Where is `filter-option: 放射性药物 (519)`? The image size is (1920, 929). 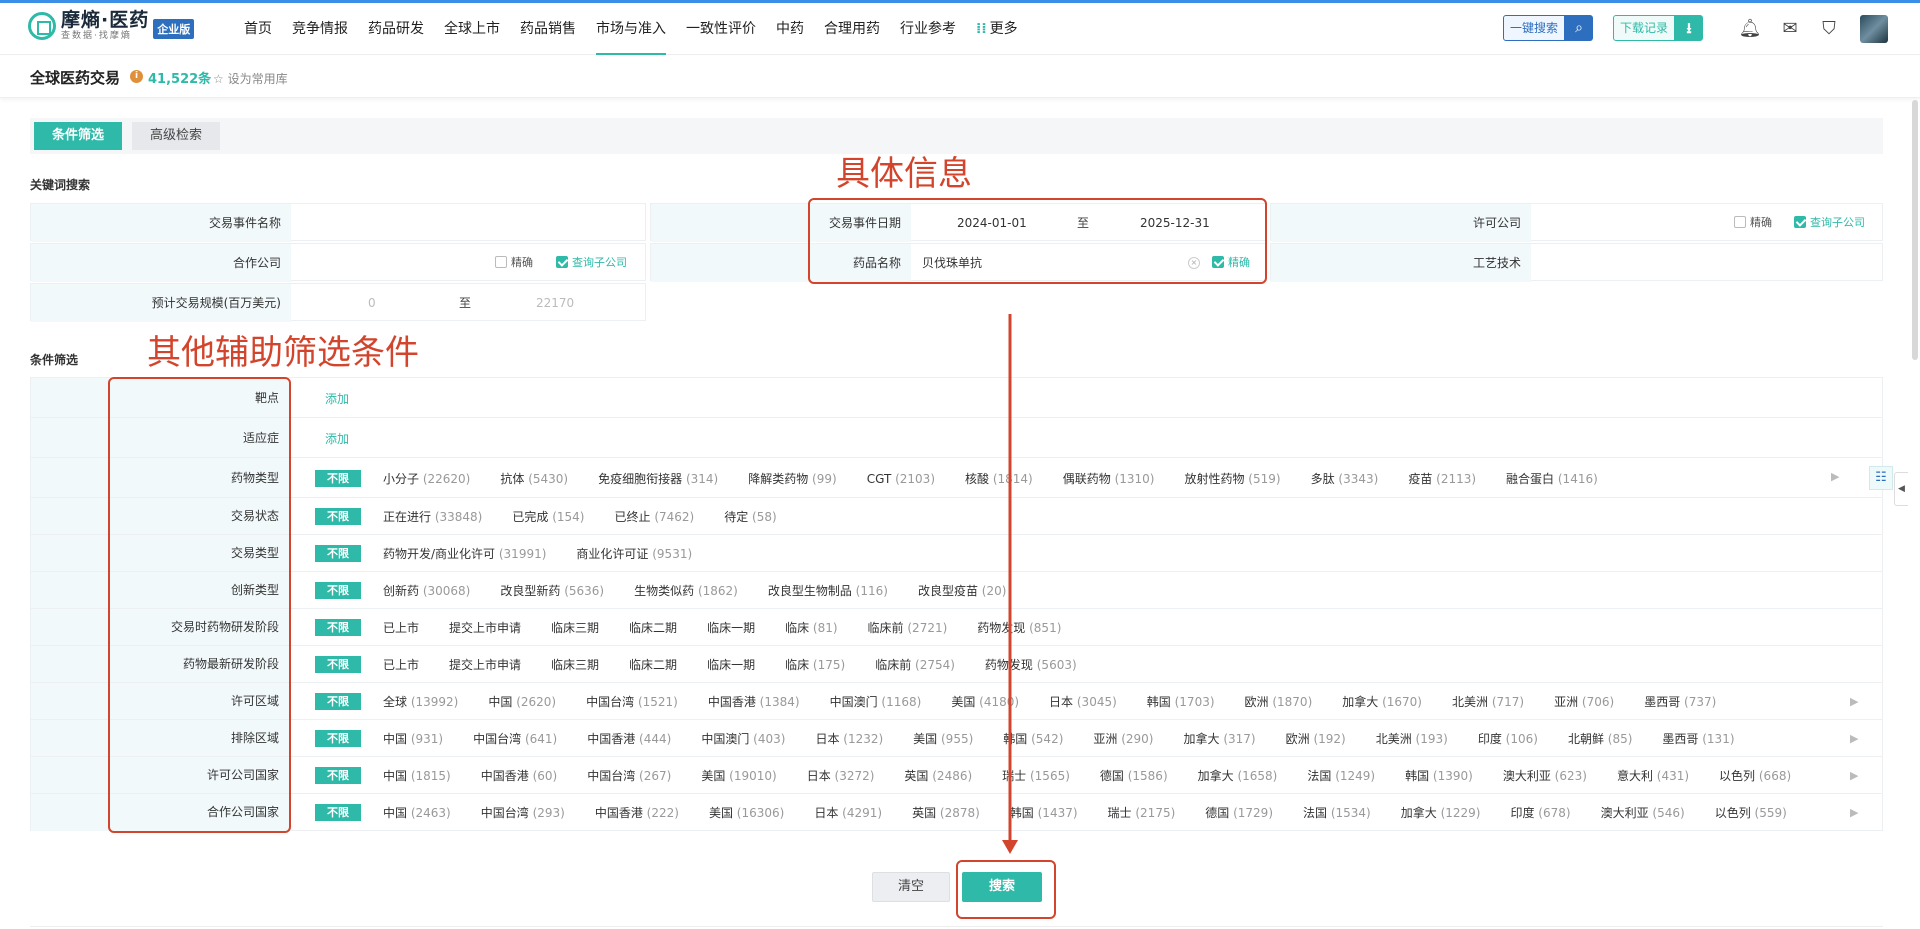
filter-option: 放射性药物 (519) is located at coordinates (1232, 479).